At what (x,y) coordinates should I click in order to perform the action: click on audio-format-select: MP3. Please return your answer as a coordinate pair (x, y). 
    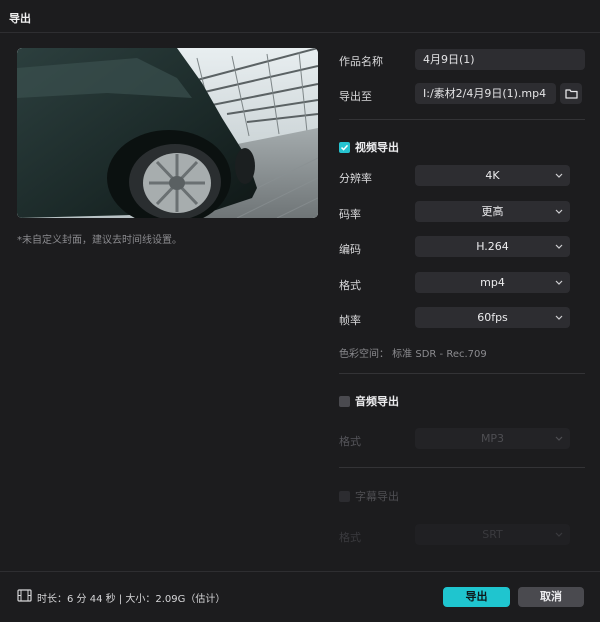
    Looking at the image, I should click on (492, 438).